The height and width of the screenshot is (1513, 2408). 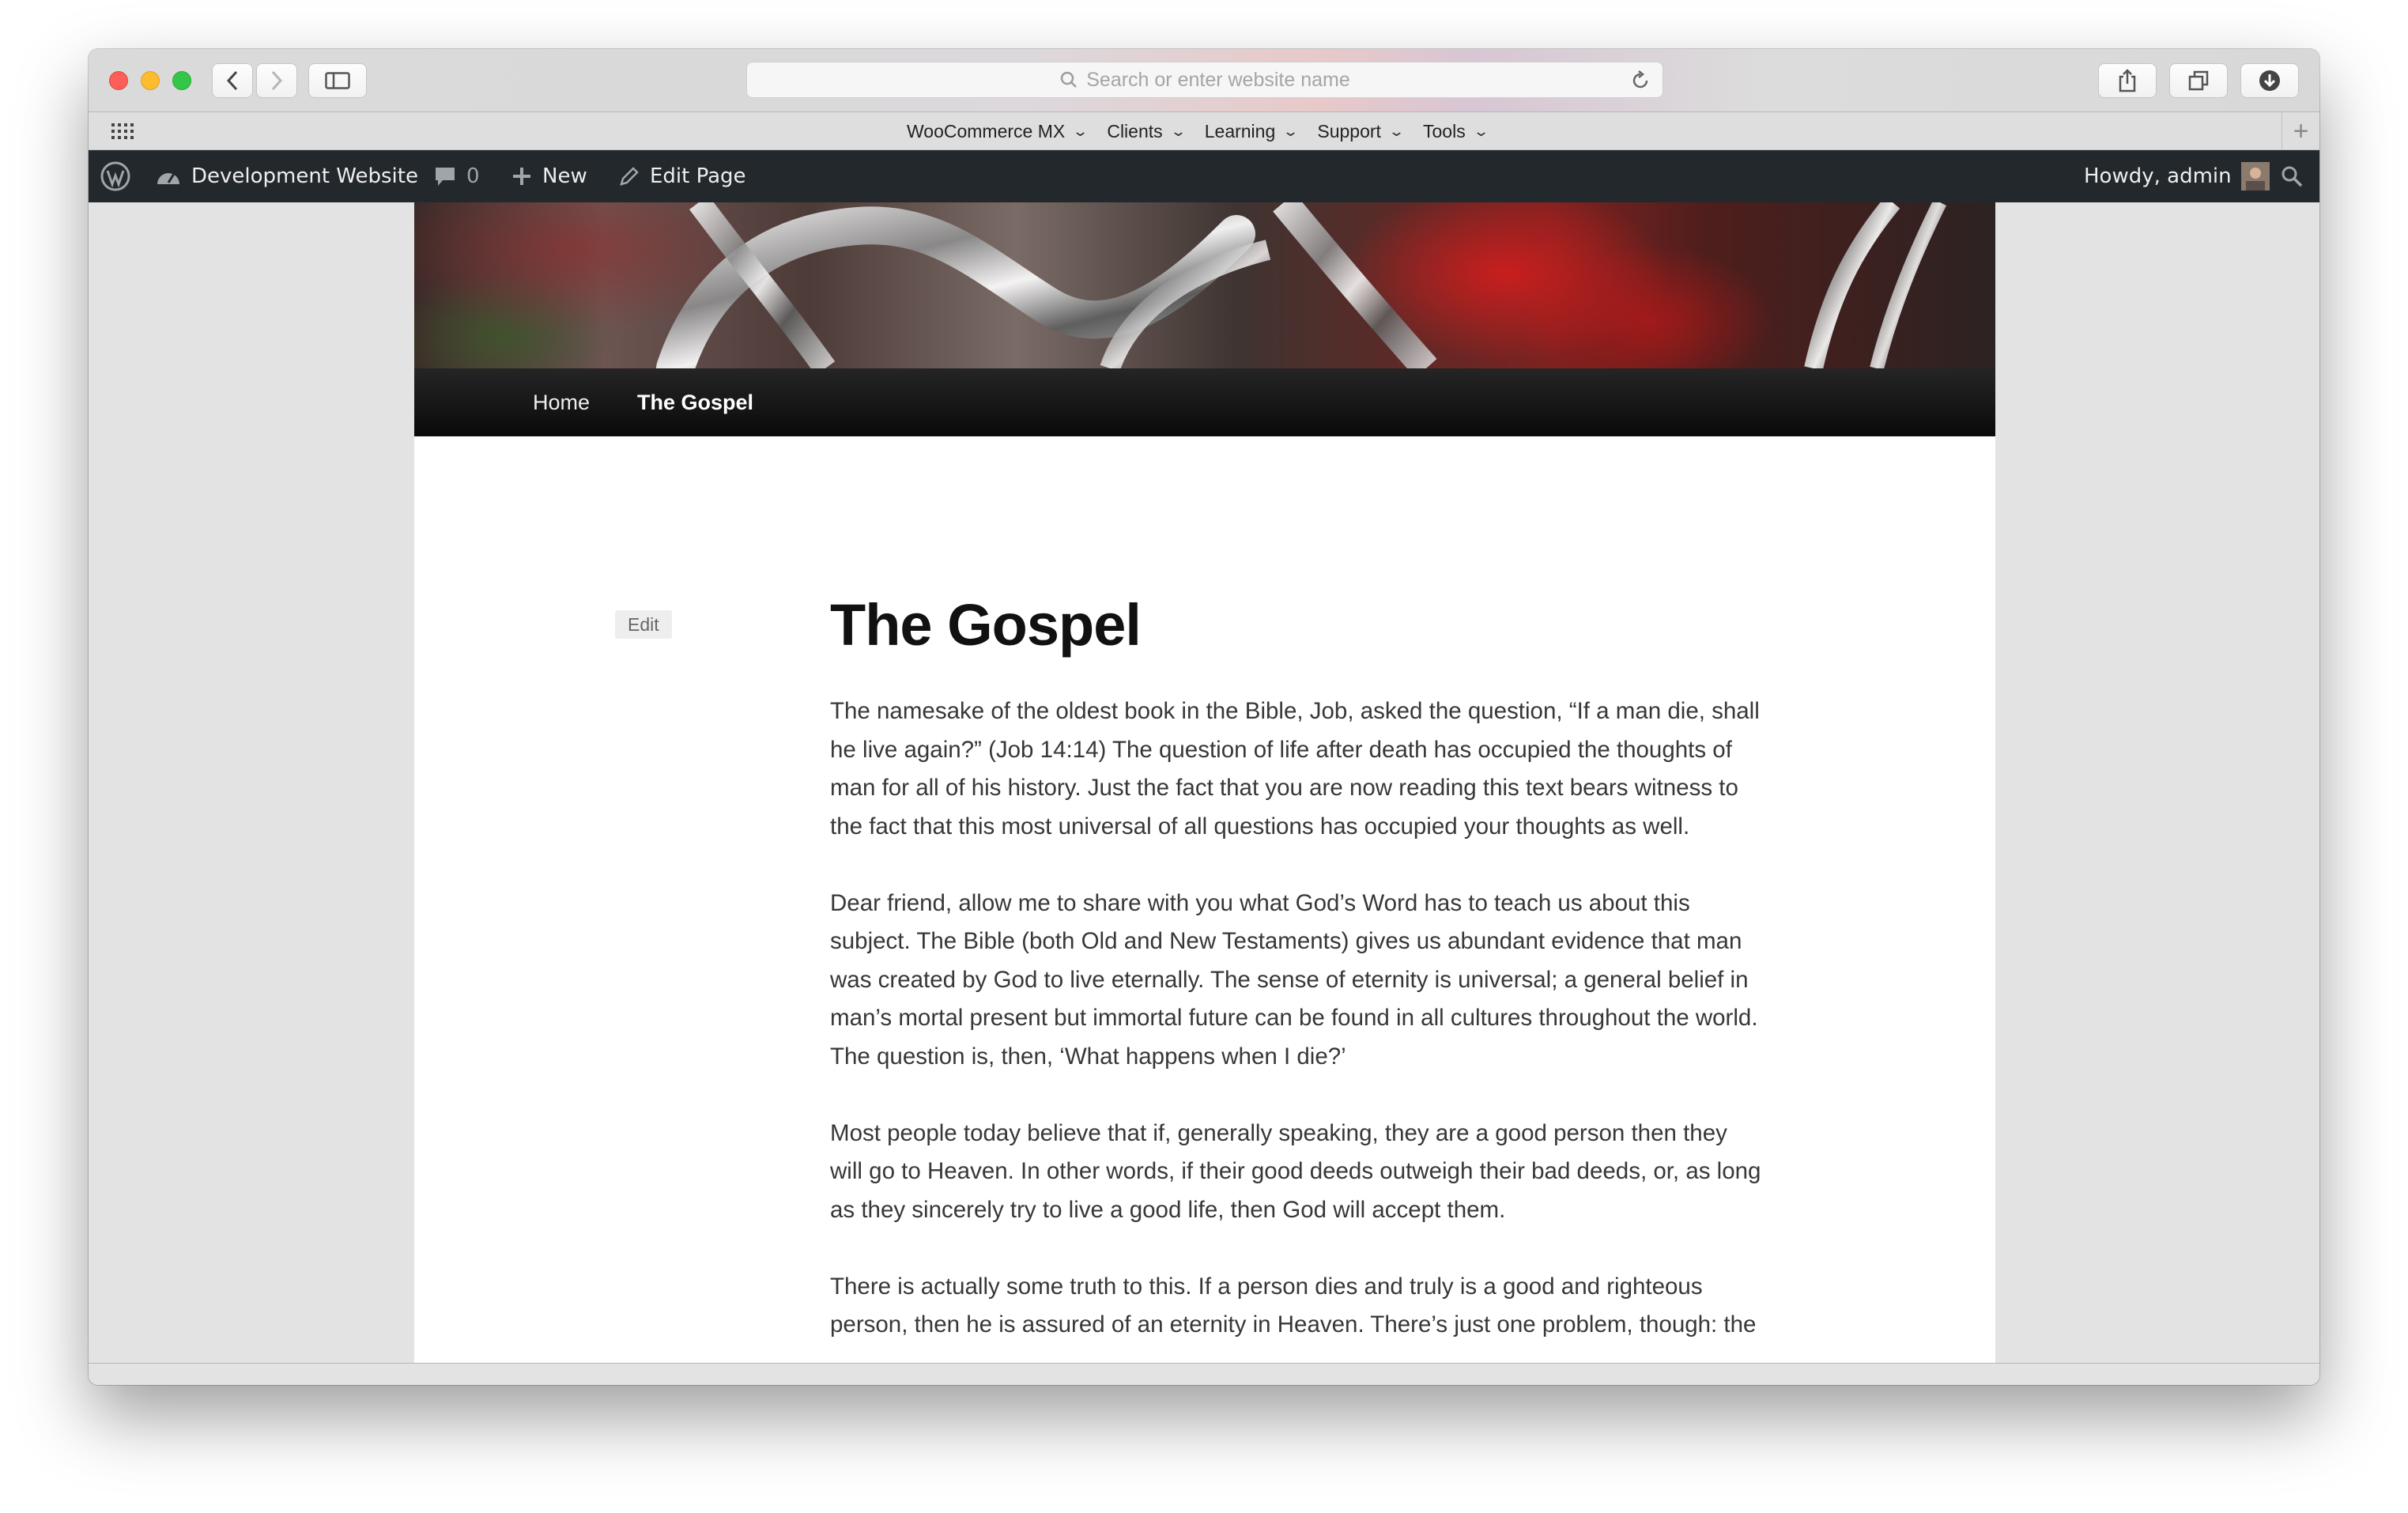 What do you see at coordinates (1301, 285) in the screenshot?
I see `header-image-art` at bounding box center [1301, 285].